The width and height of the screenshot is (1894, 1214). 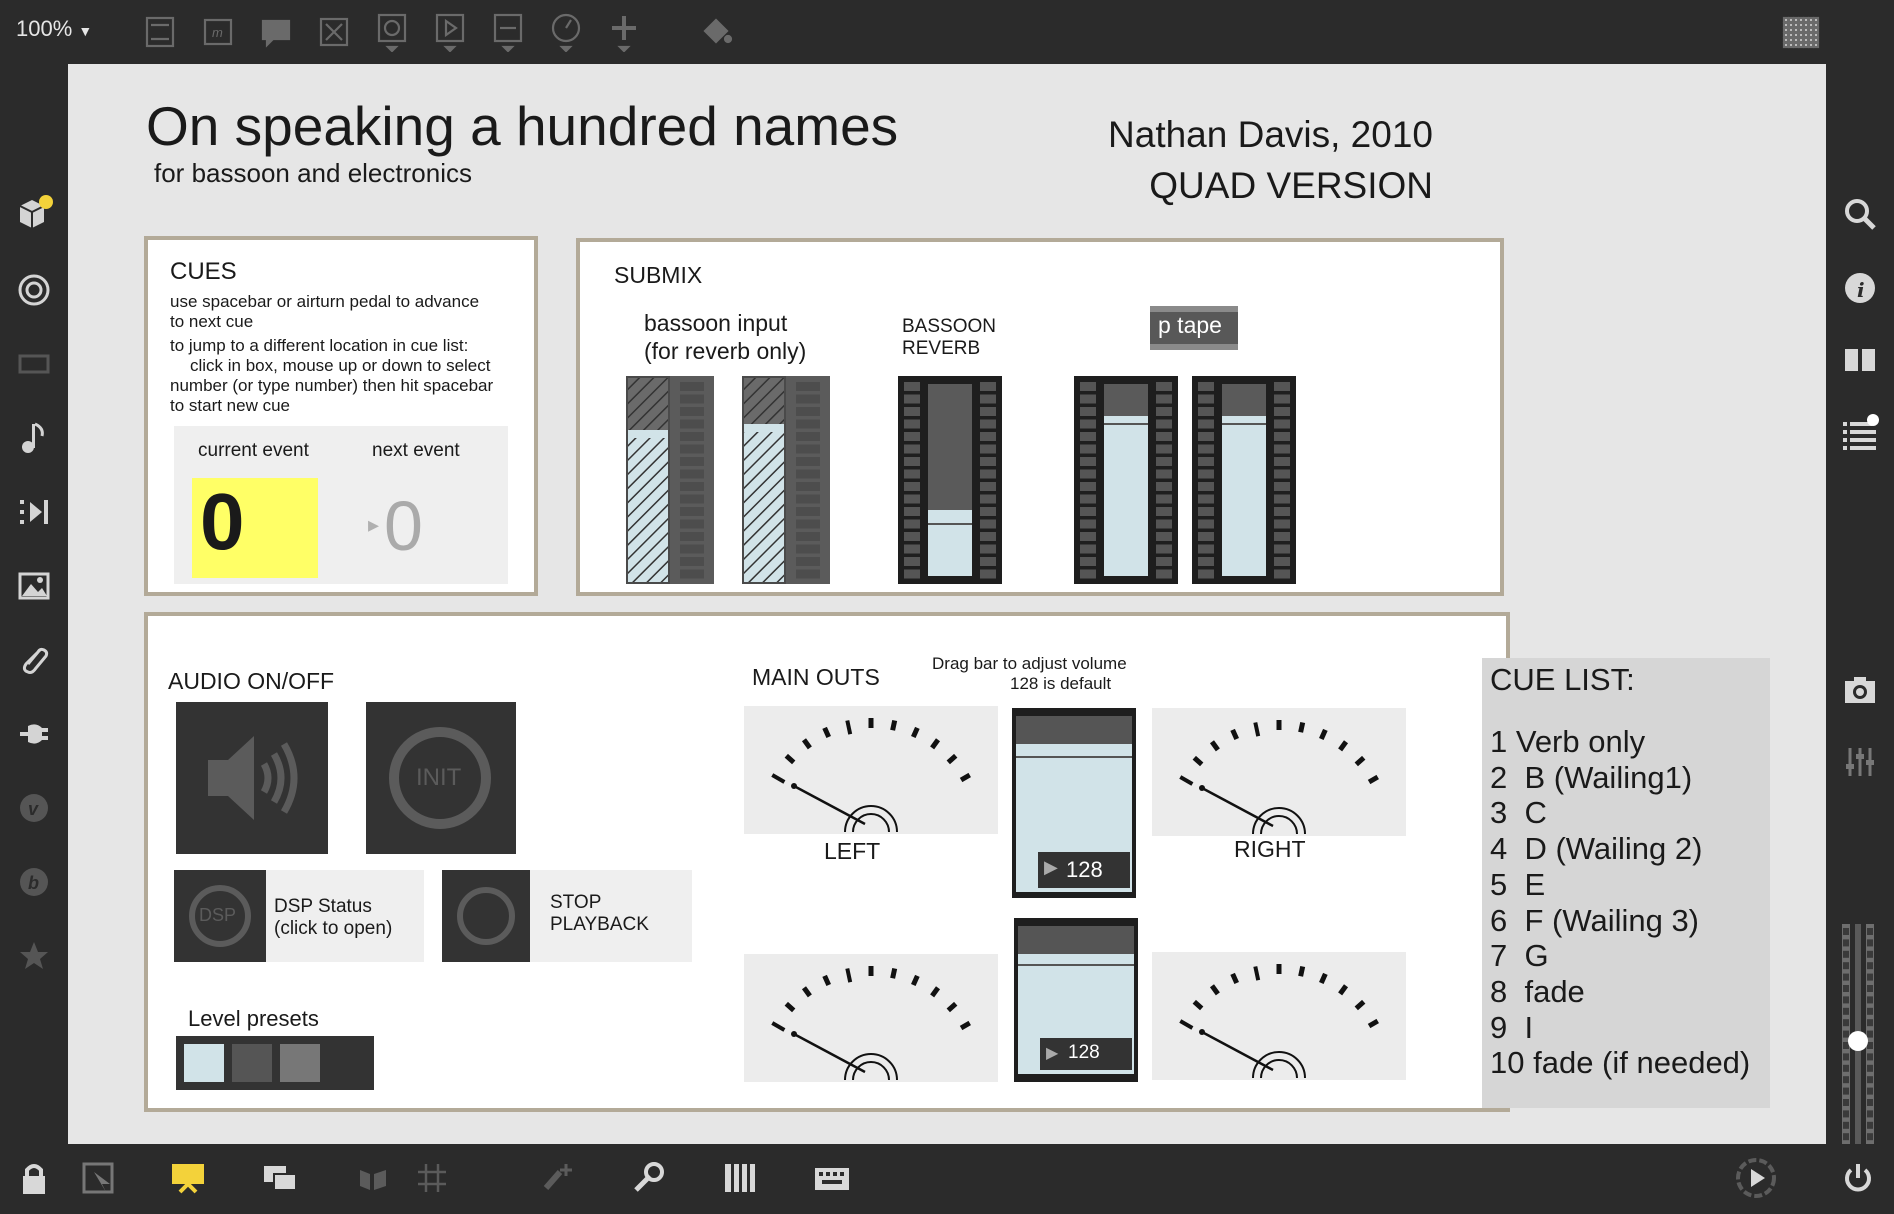 I want to click on current-event-label: current event, so click(x=253, y=450).